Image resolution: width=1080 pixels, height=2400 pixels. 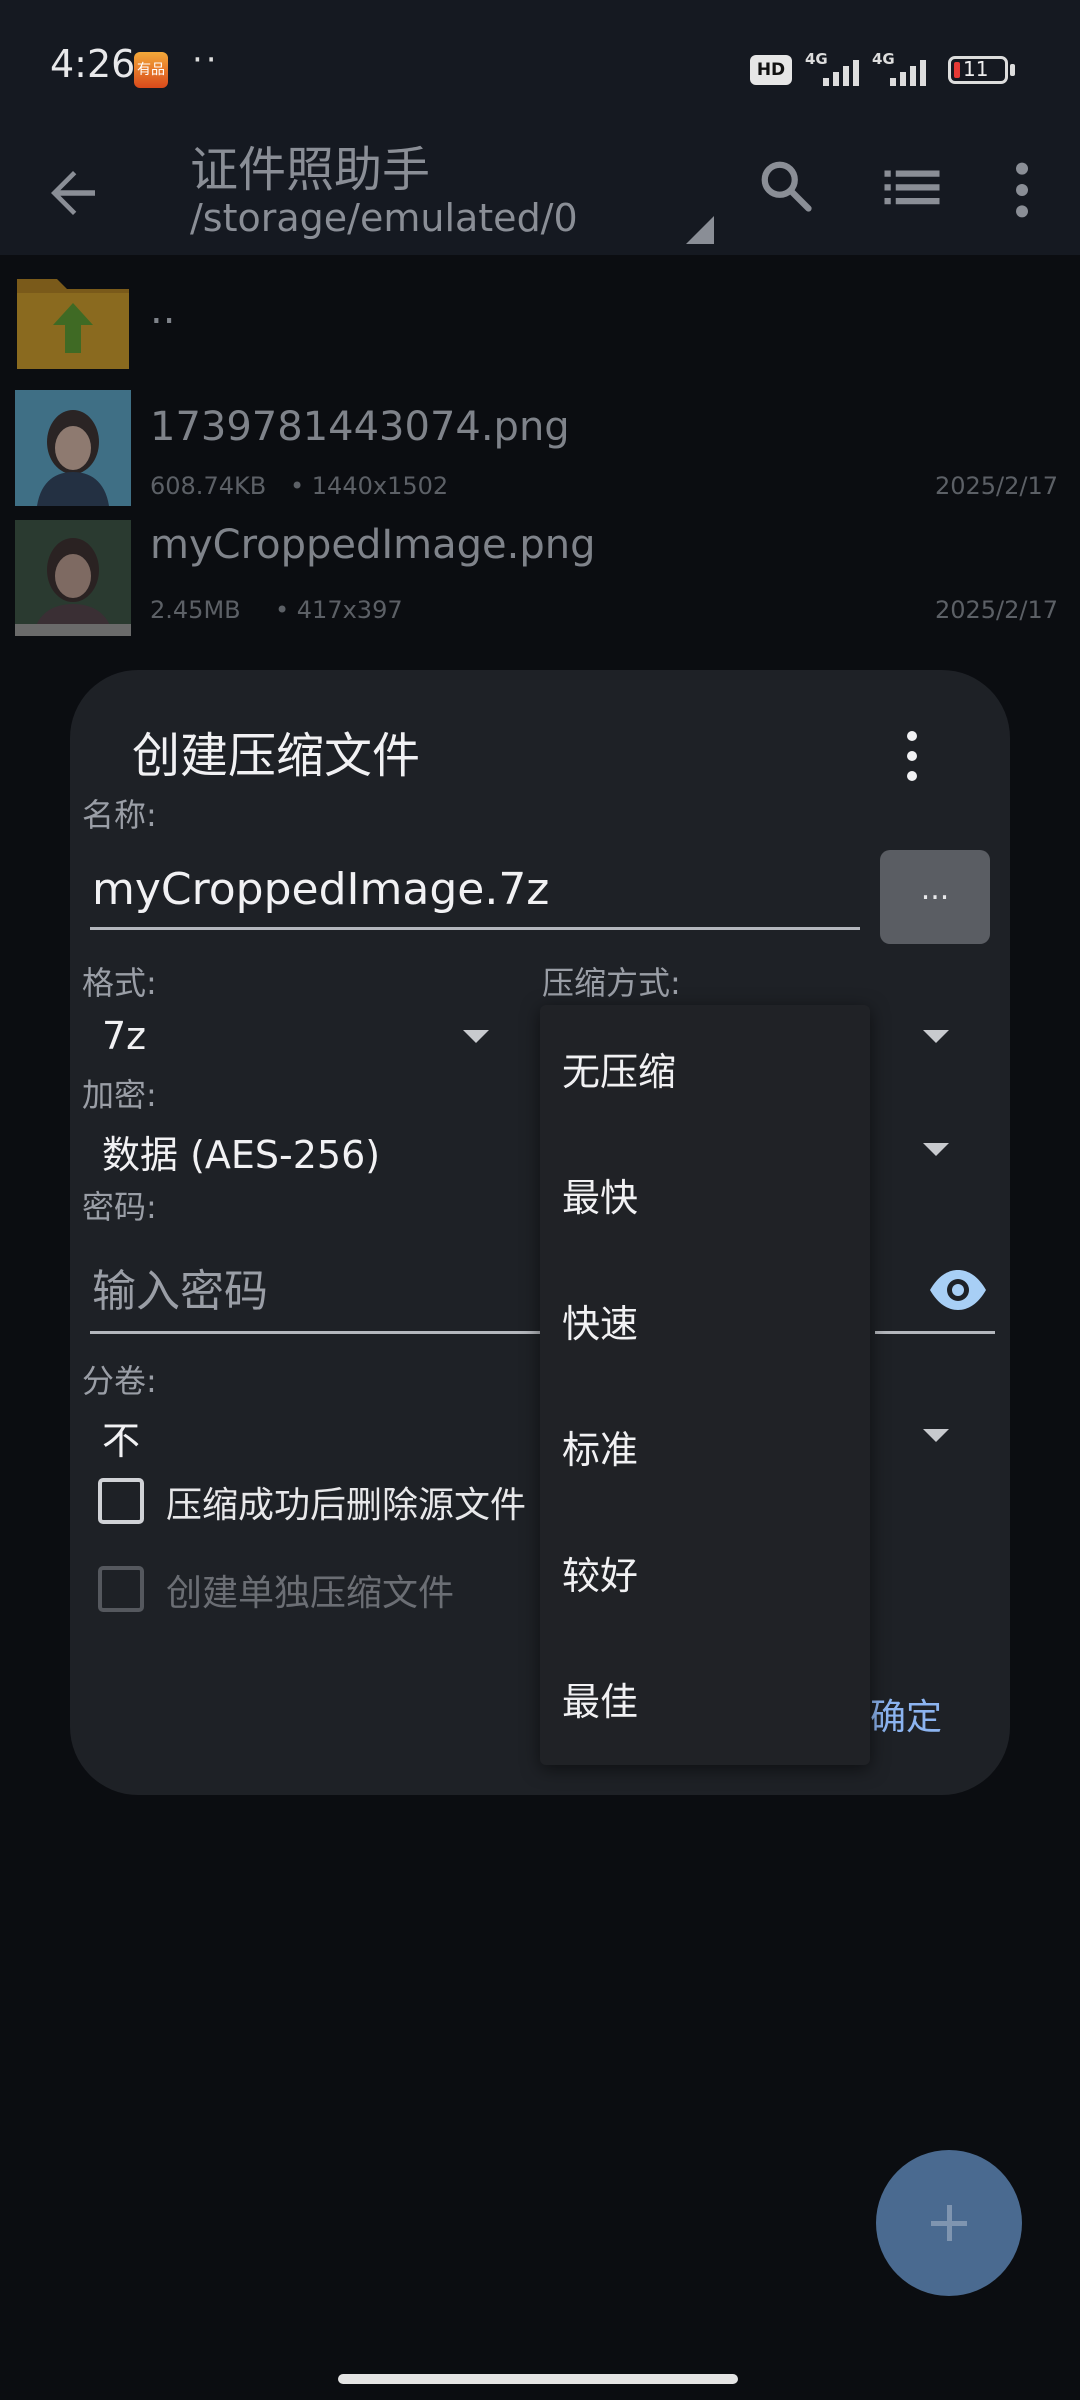 What do you see at coordinates (241, 1151) in the screenshot?
I see `encryption-select: 数据 (AES-256)` at bounding box center [241, 1151].